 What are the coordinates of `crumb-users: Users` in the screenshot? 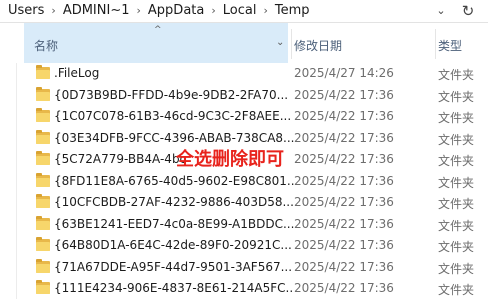 It's located at (26, 10).